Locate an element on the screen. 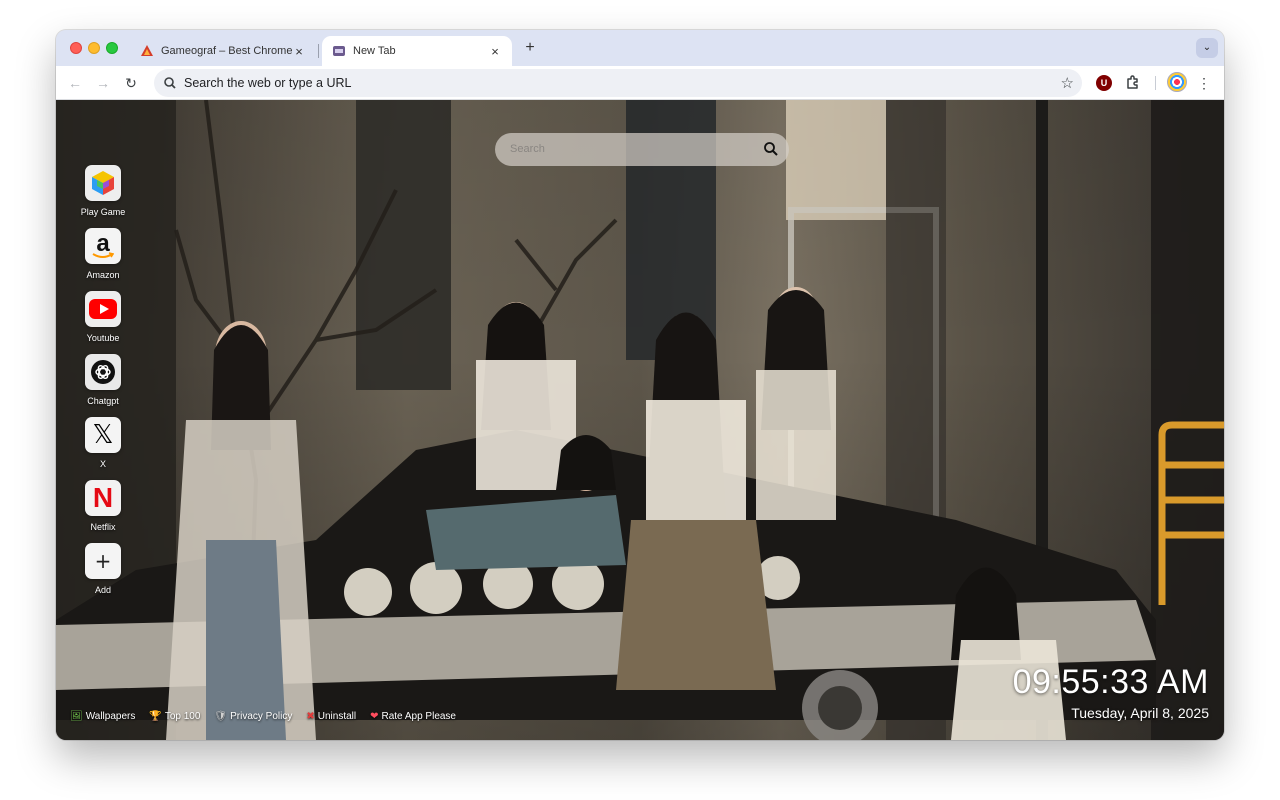  link-label: Top 100 is located at coordinates (182, 716).